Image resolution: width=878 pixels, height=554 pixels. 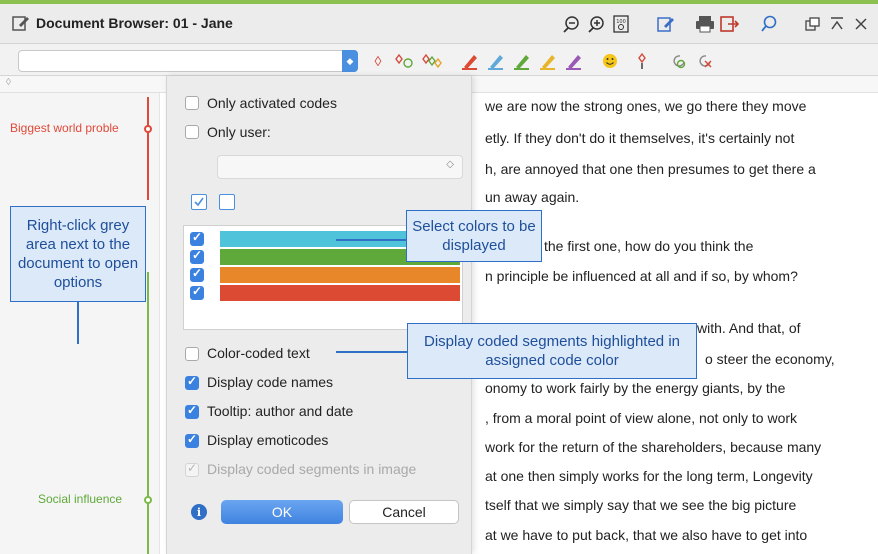 I want to click on display-code-names-checkbox, so click(x=192, y=382).